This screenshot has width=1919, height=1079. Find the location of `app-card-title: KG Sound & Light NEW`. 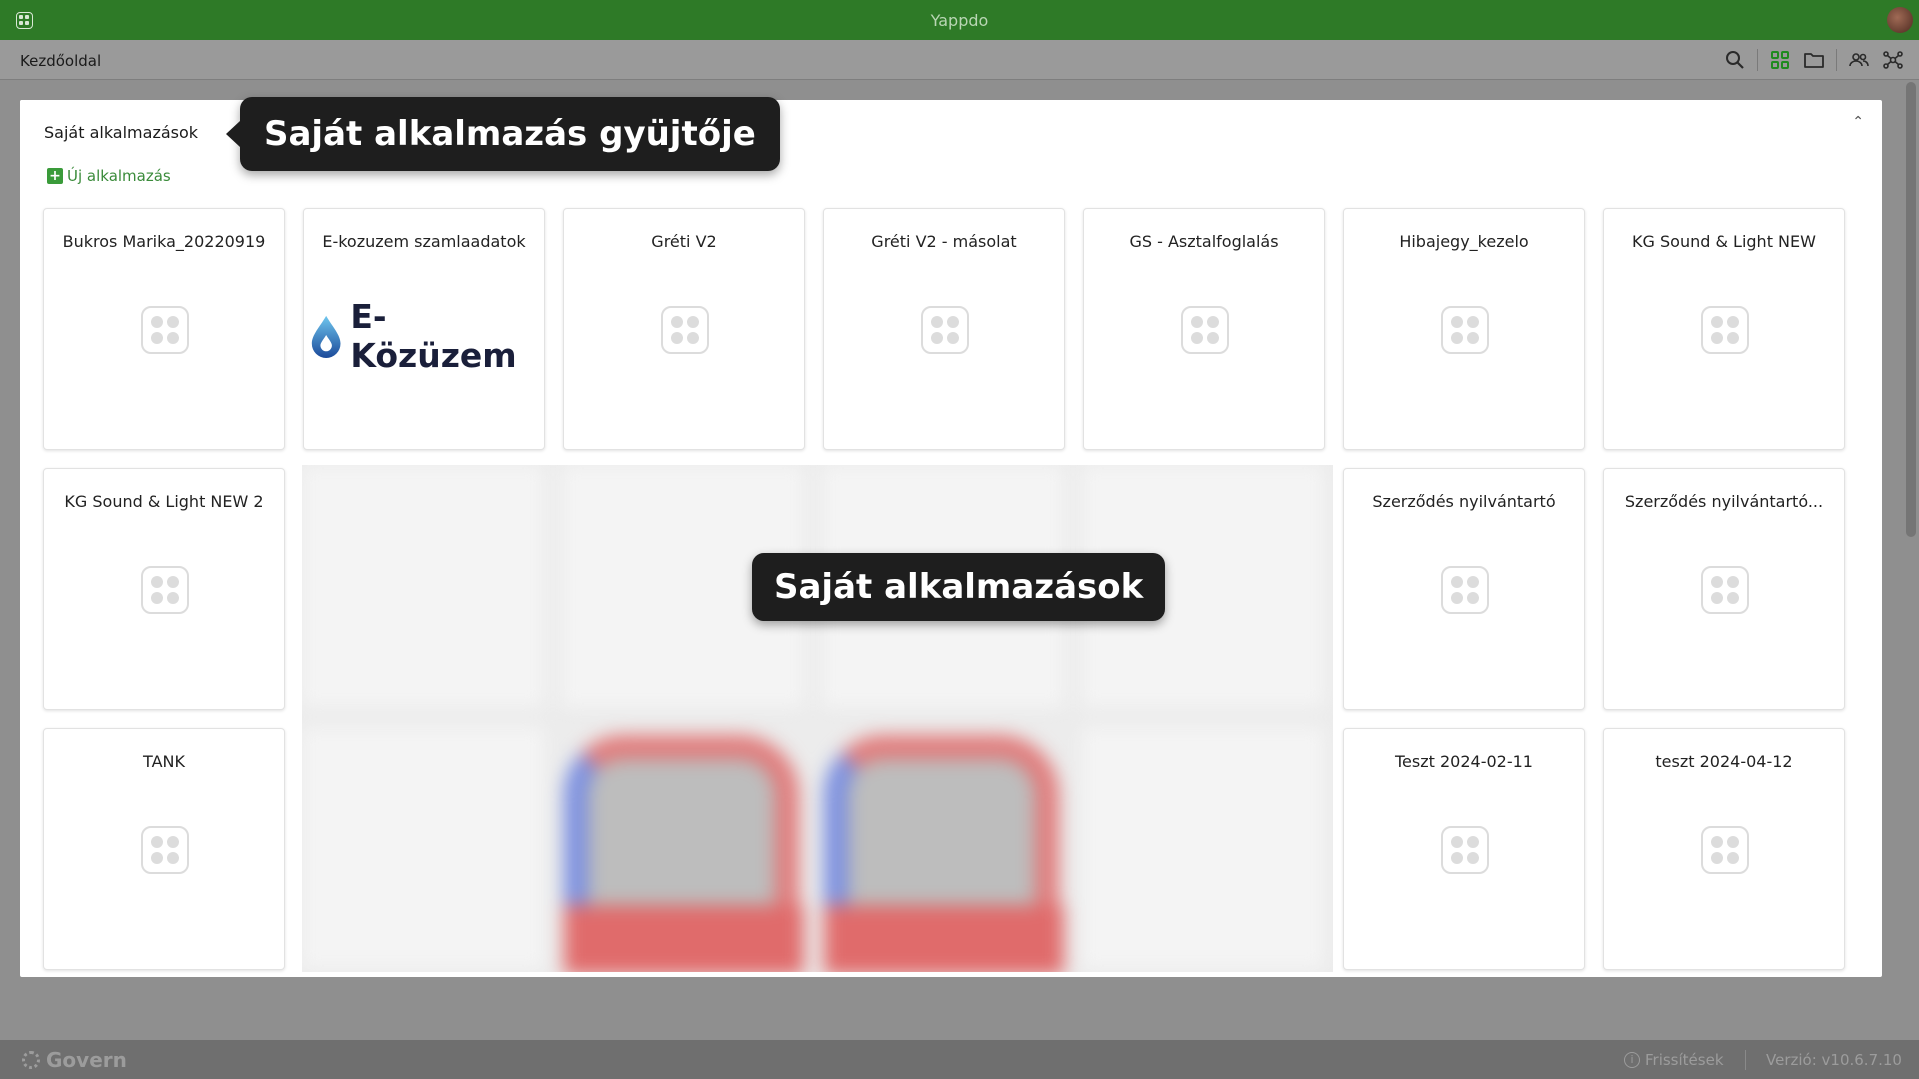

app-card-title: KG Sound & Light NEW is located at coordinates (1724, 241).